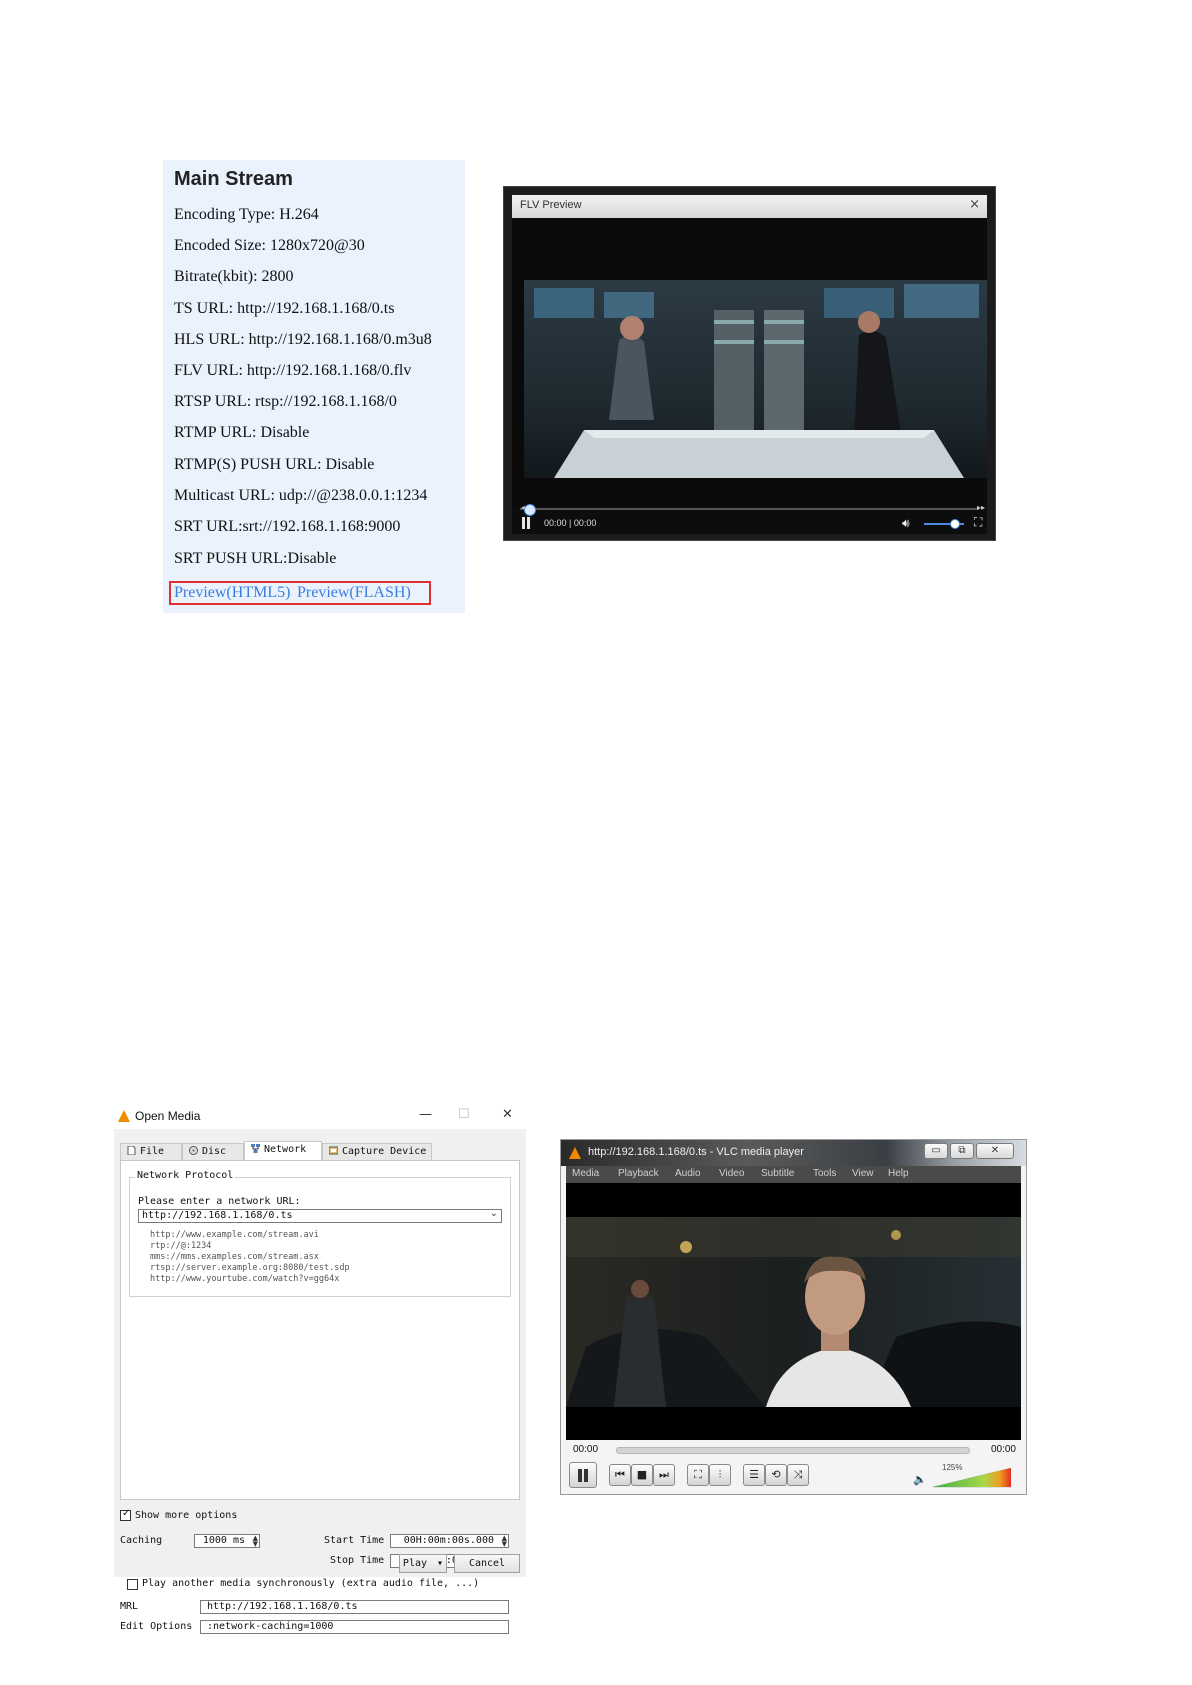 The height and width of the screenshot is (1685, 1192). What do you see at coordinates (354, 1540) in the screenshot?
I see `start-time-label: Start Time` at bounding box center [354, 1540].